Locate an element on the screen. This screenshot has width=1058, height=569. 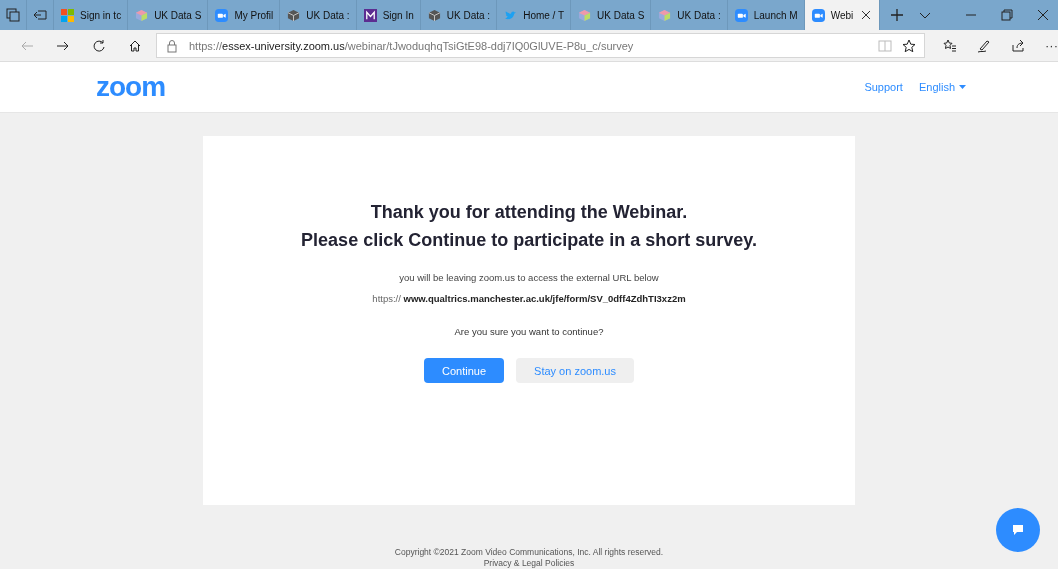
copyright-text: Copyright ©2021 Zoom Video Communications, Inc. All rights reserved. is located at coordinates (529, 552).